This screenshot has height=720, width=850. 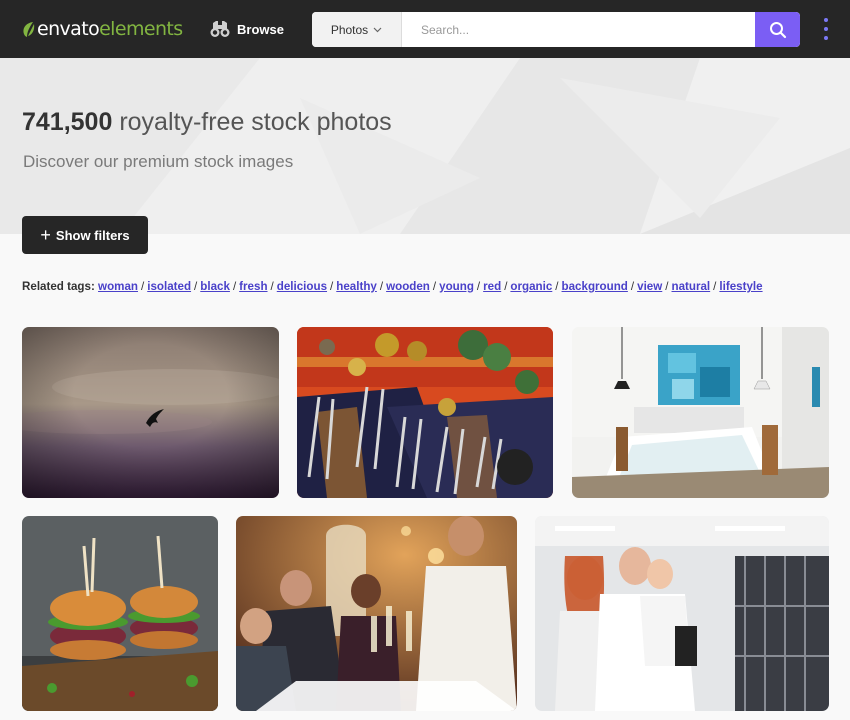 I want to click on tag-link: fresh, so click(x=253, y=286).